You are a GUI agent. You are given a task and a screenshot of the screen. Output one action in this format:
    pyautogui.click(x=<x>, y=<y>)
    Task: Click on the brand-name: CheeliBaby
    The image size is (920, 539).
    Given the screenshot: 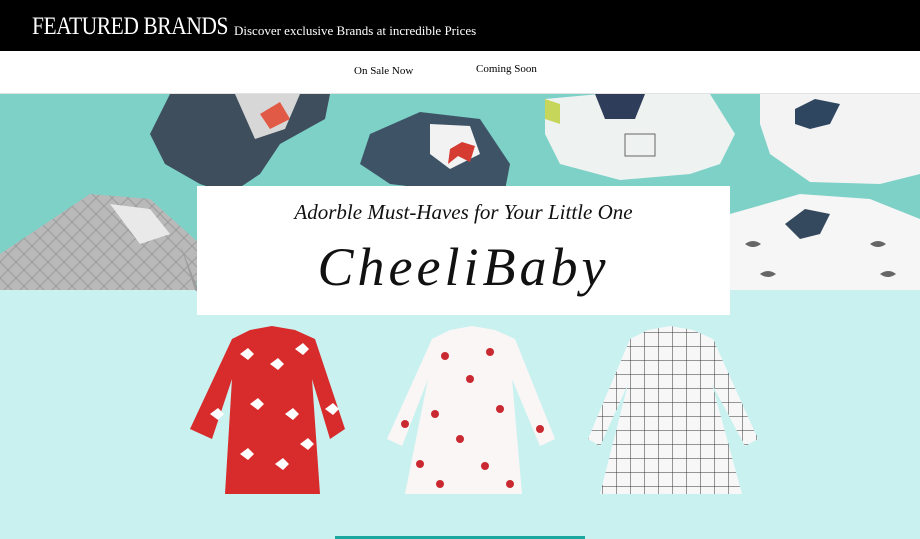 What is the action you would take?
    pyautogui.click(x=463, y=267)
    